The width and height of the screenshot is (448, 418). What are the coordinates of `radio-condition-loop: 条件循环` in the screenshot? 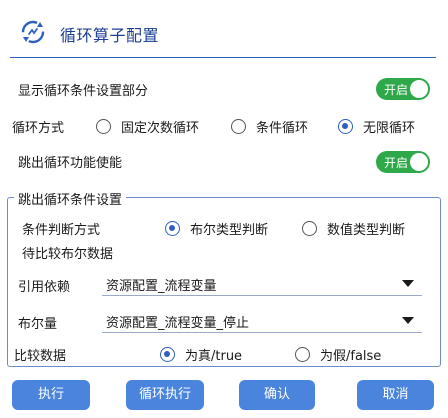 It's located at (269, 126).